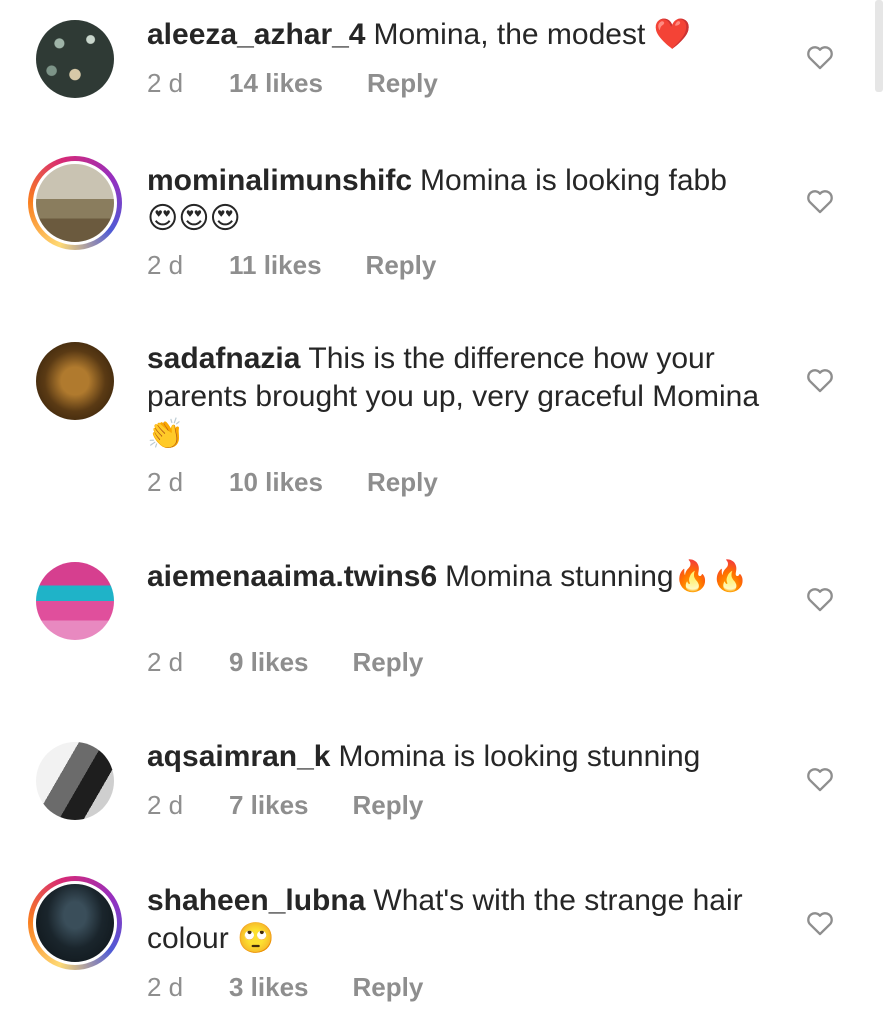  What do you see at coordinates (223, 358) in the screenshot?
I see `comment-username: sadafnazia` at bounding box center [223, 358].